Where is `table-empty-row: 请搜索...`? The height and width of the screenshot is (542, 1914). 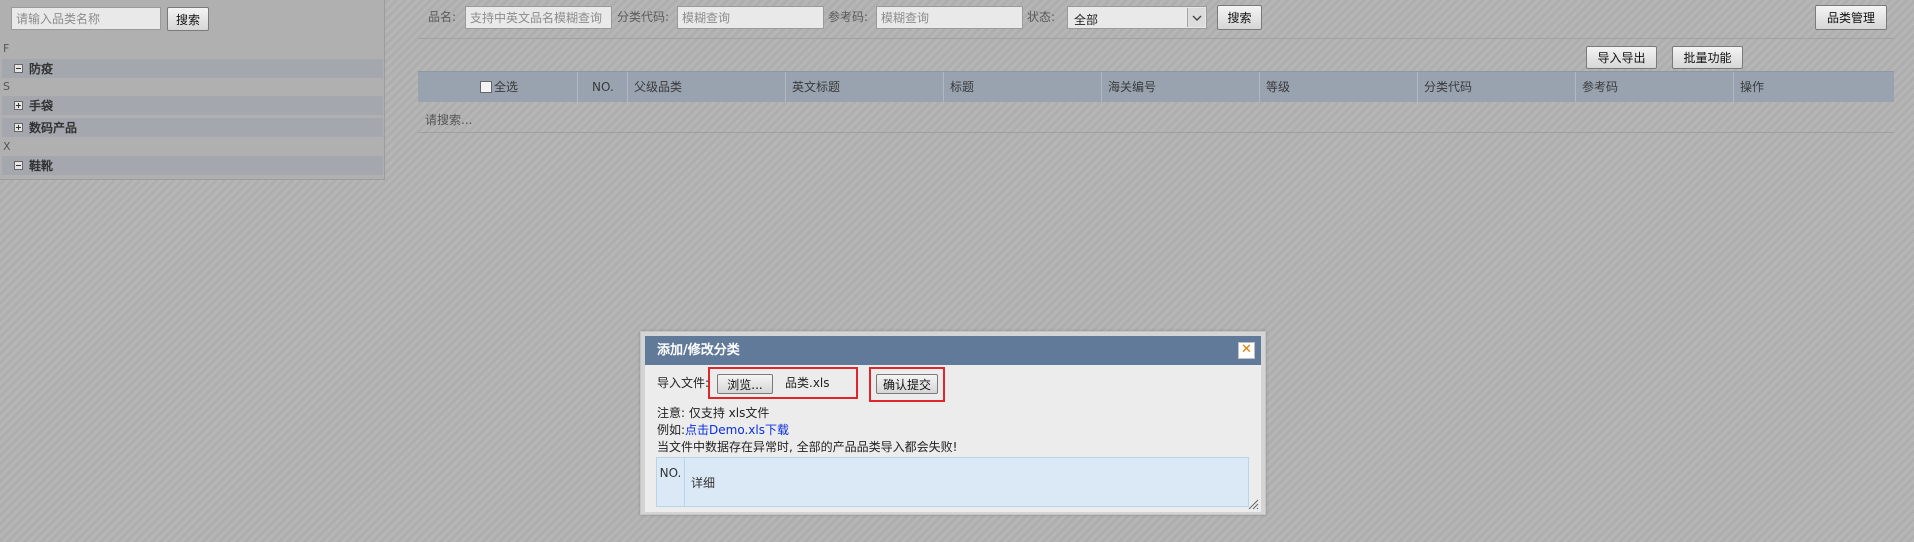 table-empty-row: 请搜索... is located at coordinates (1156, 117).